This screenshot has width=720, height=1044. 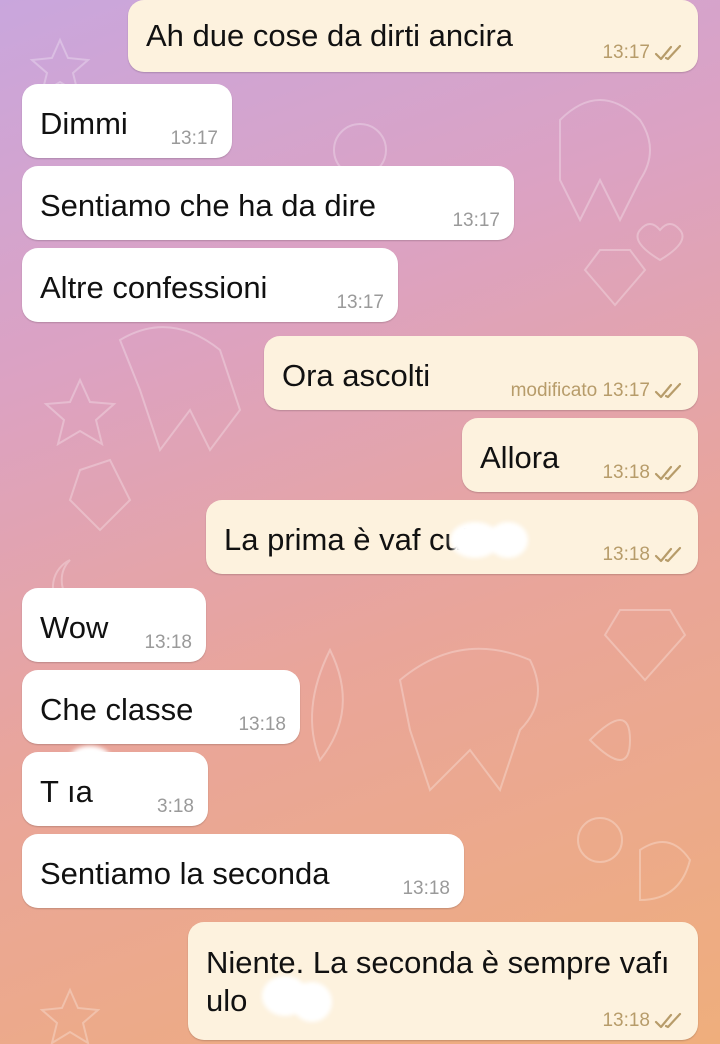 What do you see at coordinates (356, 375) in the screenshot?
I see `message-text: Ora ascolti` at bounding box center [356, 375].